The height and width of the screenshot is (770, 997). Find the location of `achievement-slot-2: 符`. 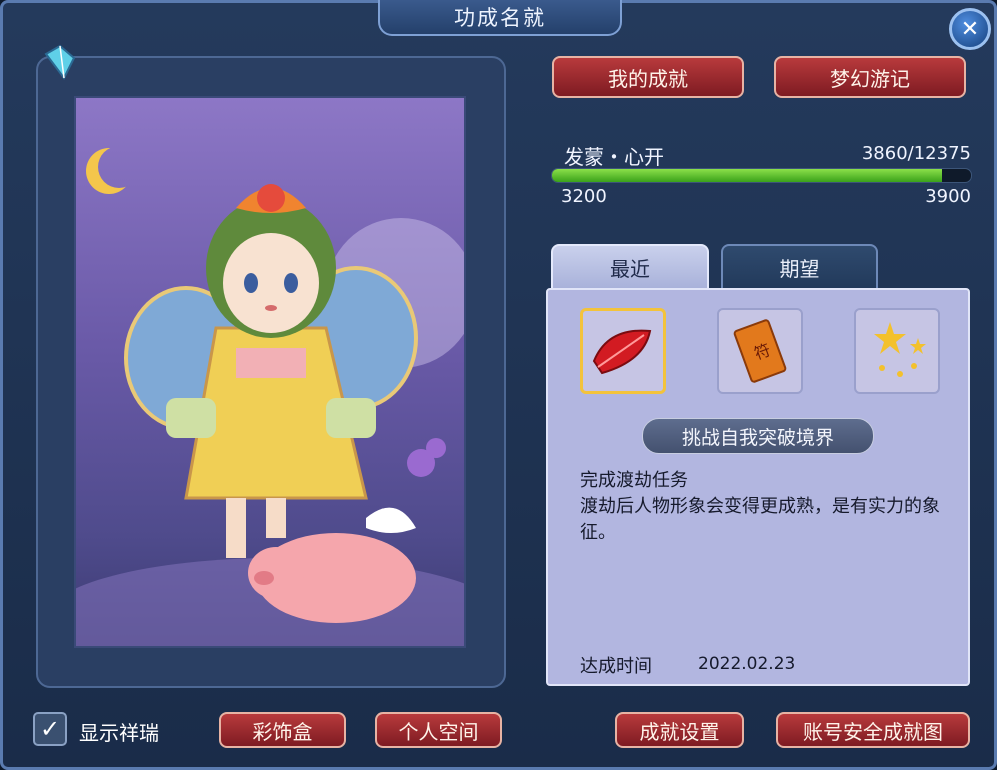

achievement-slot-2: 符 is located at coordinates (760, 351).